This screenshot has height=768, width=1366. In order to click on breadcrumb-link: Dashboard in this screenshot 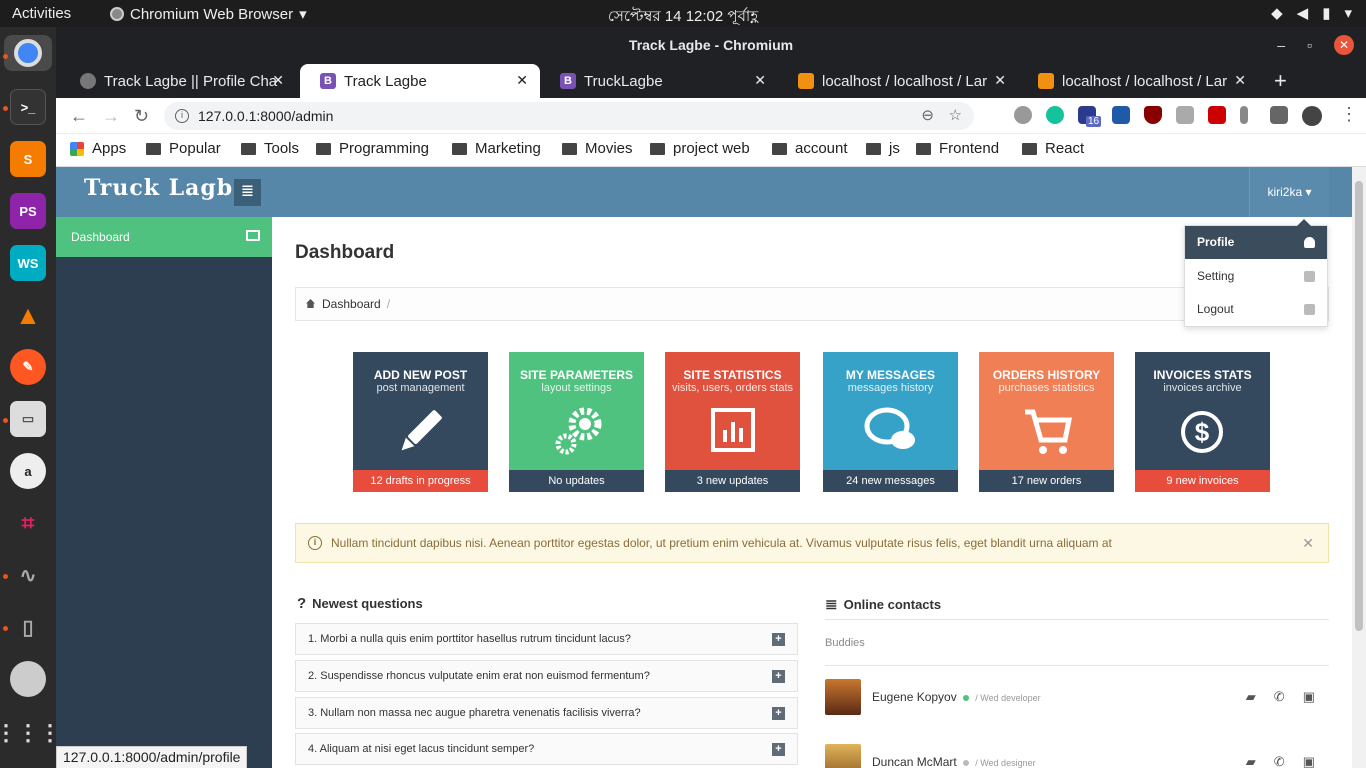, I will do `click(351, 304)`.